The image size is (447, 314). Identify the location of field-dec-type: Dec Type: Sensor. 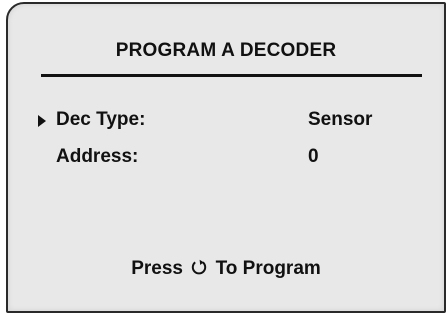
(231, 122).